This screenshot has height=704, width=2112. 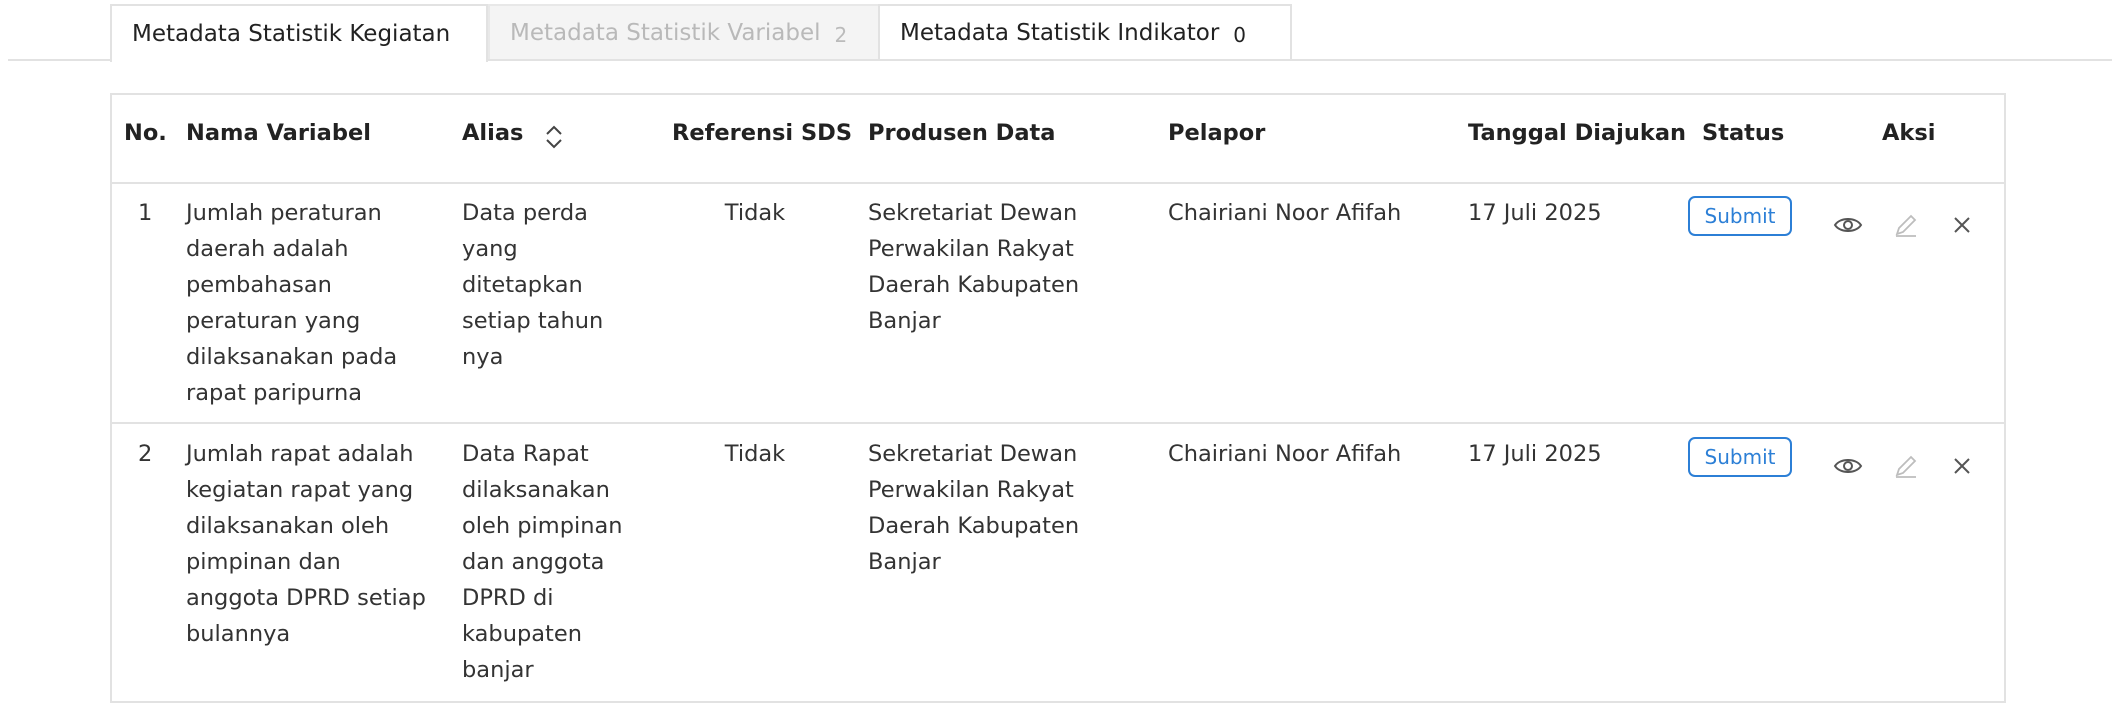 I want to click on tab-count: 2, so click(x=841, y=34).